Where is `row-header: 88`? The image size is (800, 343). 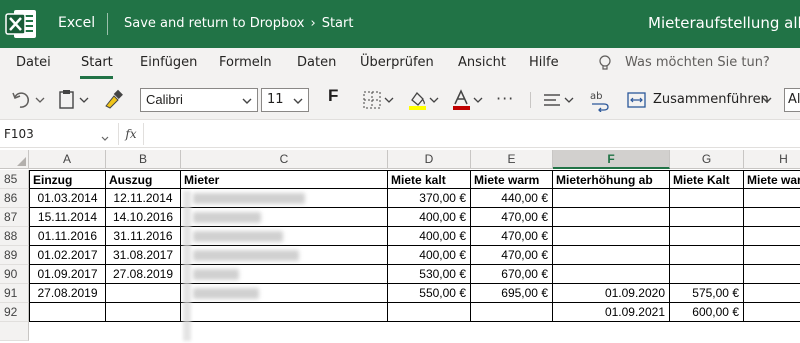
row-header: 88 is located at coordinates (14, 236).